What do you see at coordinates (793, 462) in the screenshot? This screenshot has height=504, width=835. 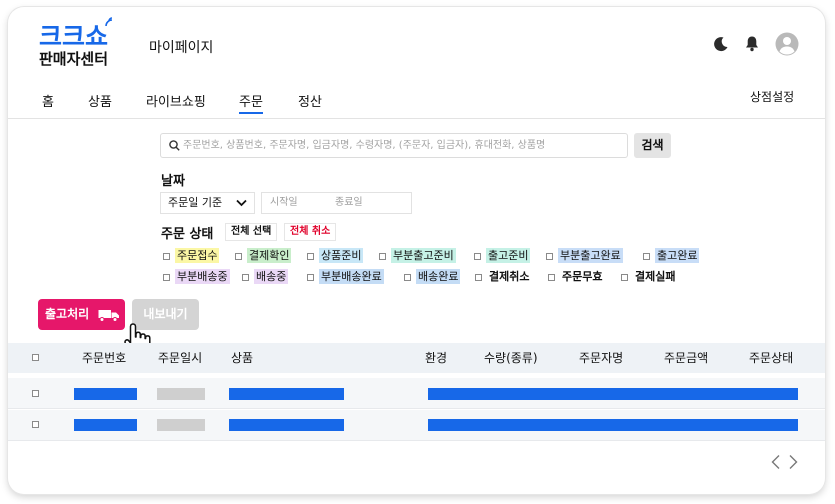 I see `next-page-icon` at bounding box center [793, 462].